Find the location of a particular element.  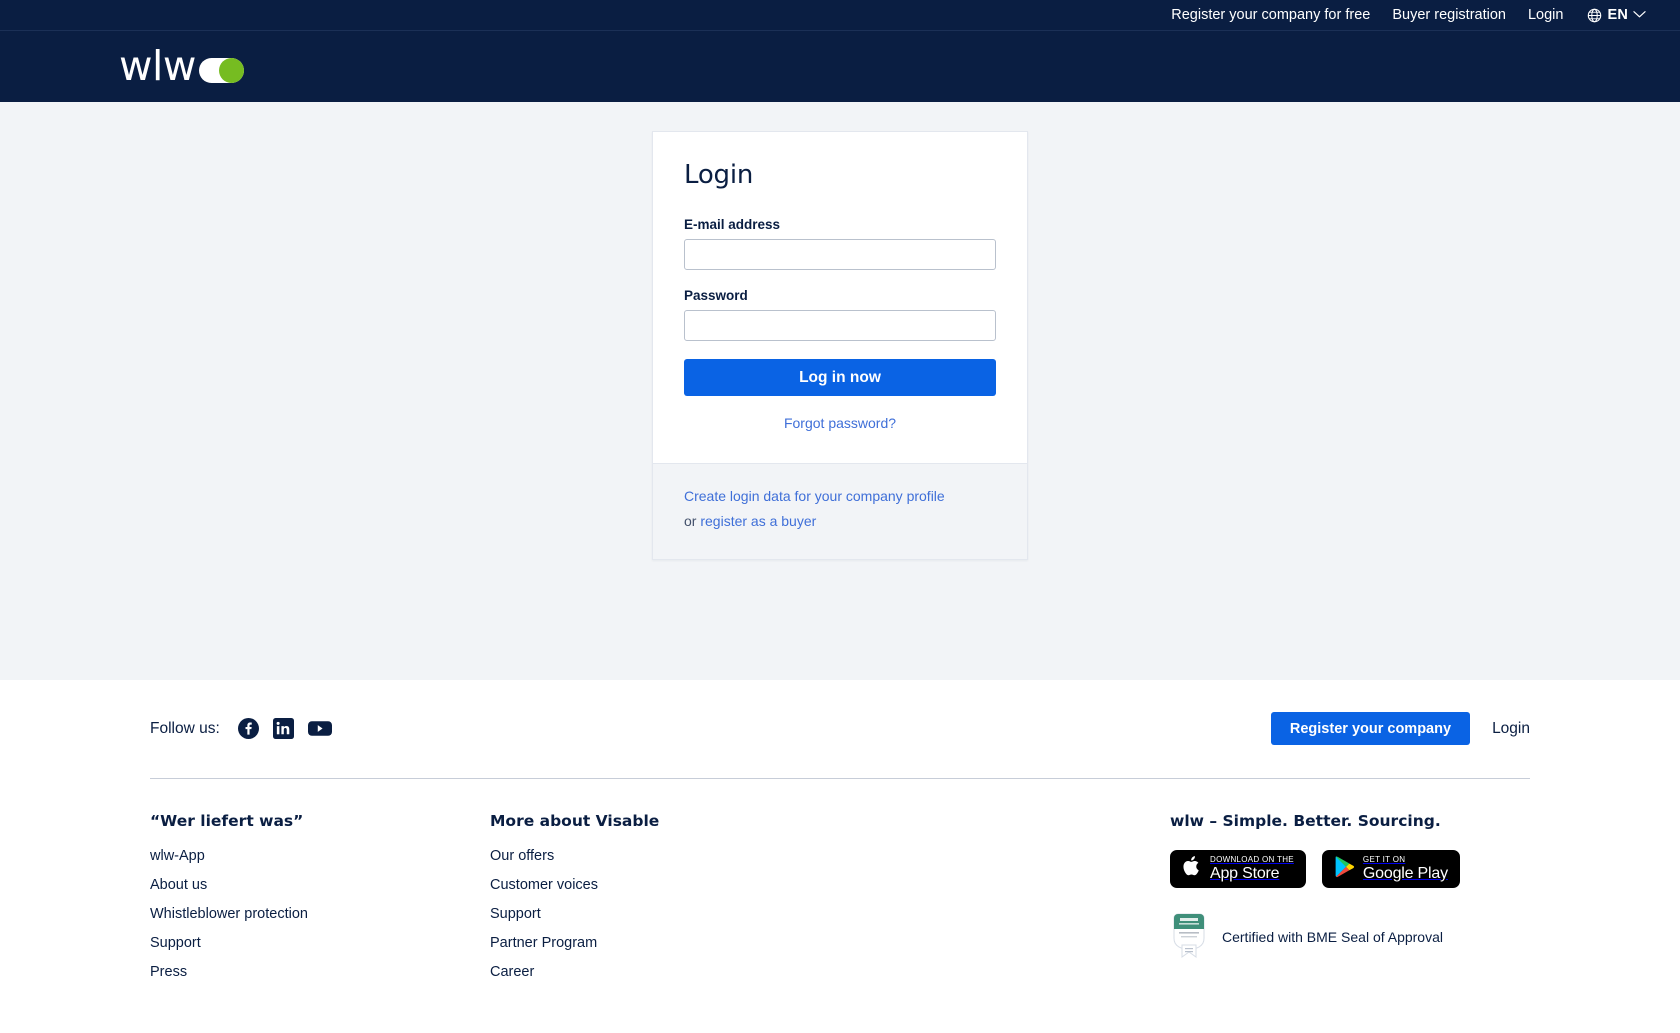

app-store-badges: Download on the App Store is located at coordinates (1350, 868).